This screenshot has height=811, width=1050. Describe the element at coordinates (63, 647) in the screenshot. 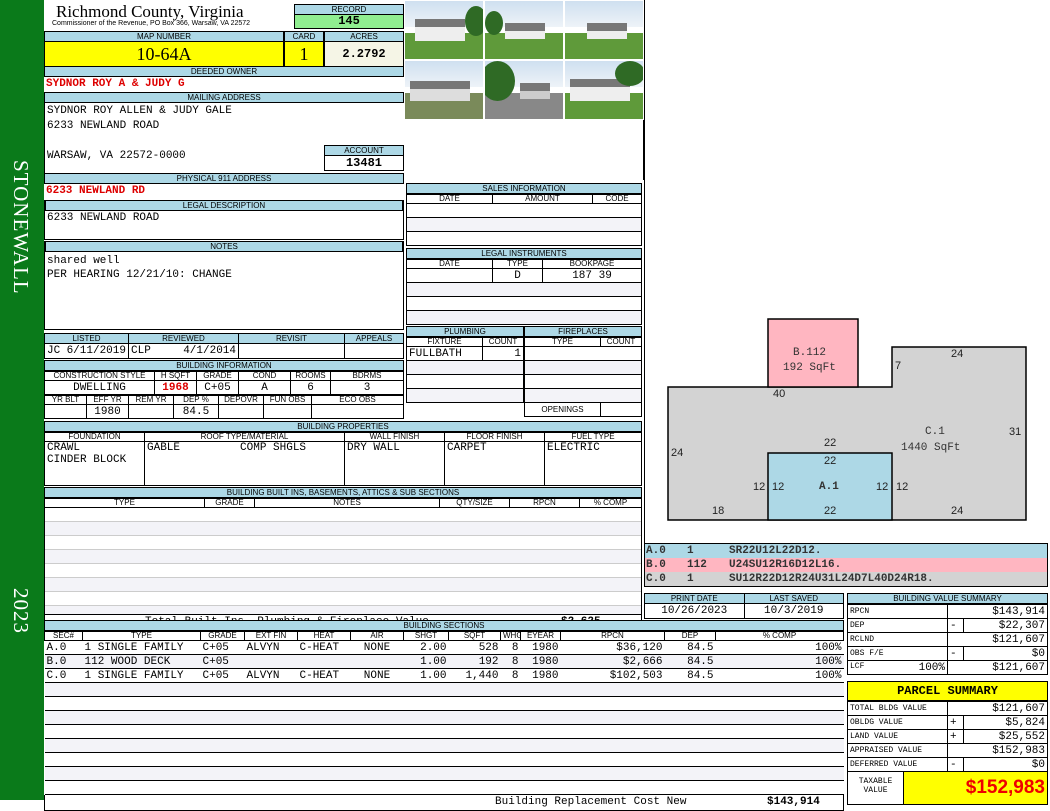

I see `section-sec: A.0` at that location.